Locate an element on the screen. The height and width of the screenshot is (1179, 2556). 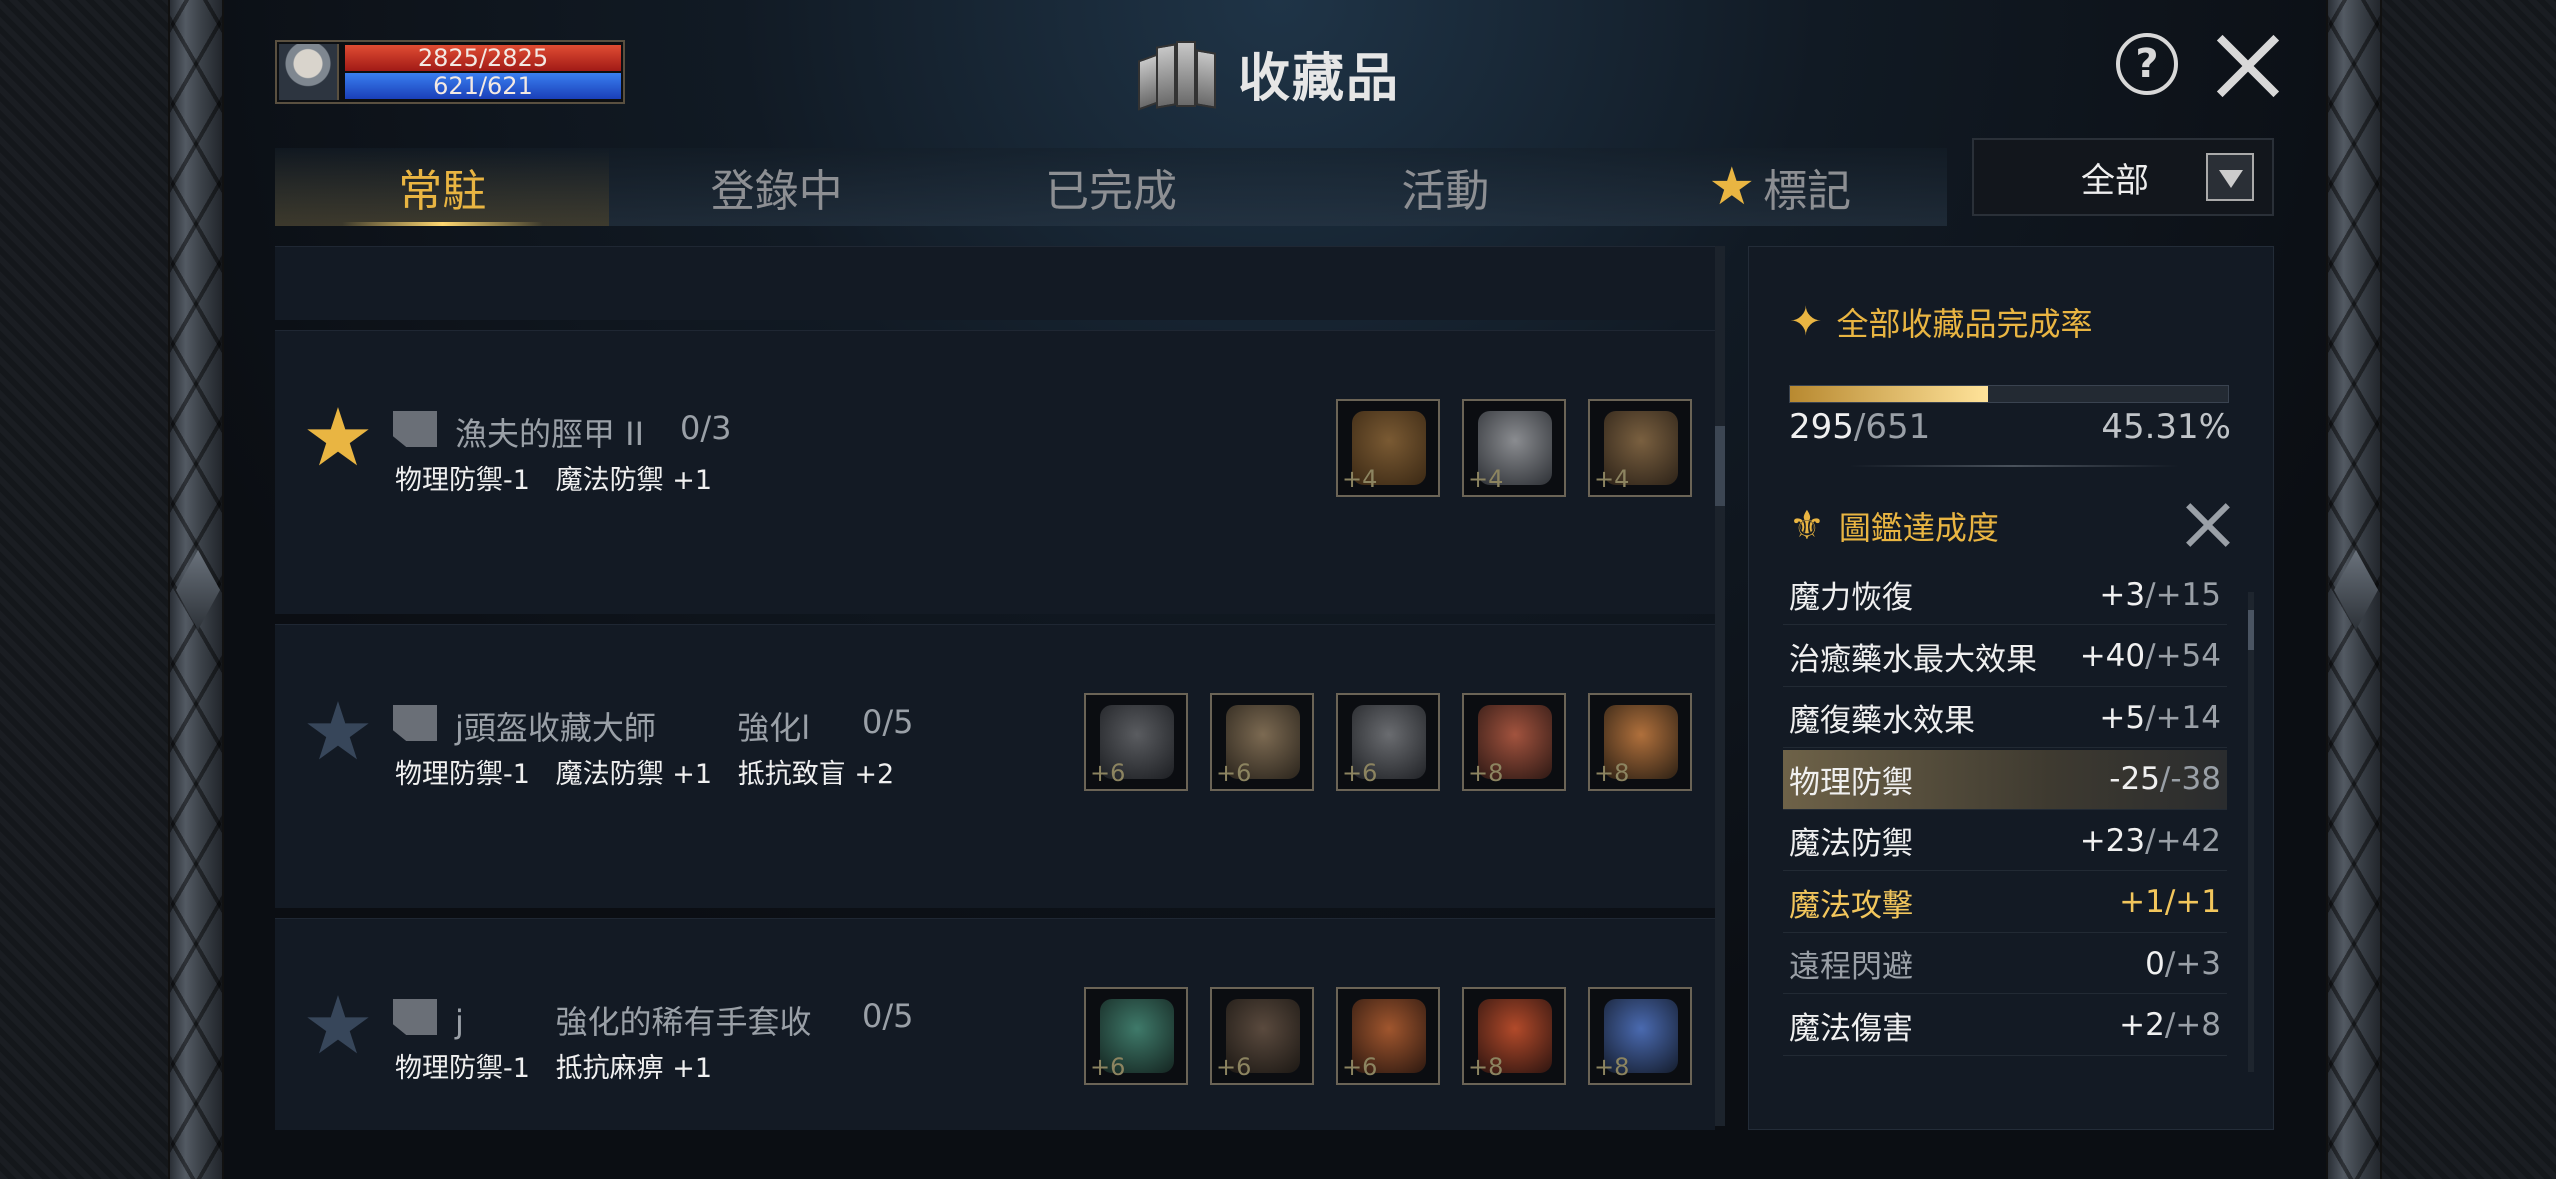
divider is located at coordinates (2014, 466).